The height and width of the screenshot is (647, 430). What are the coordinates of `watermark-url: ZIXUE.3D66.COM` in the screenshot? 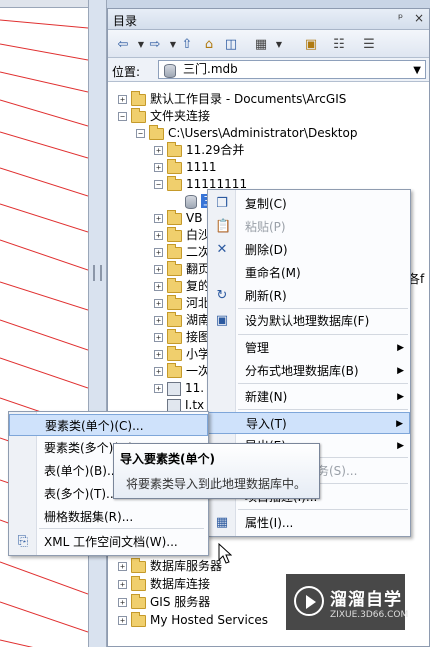 It's located at (369, 615).